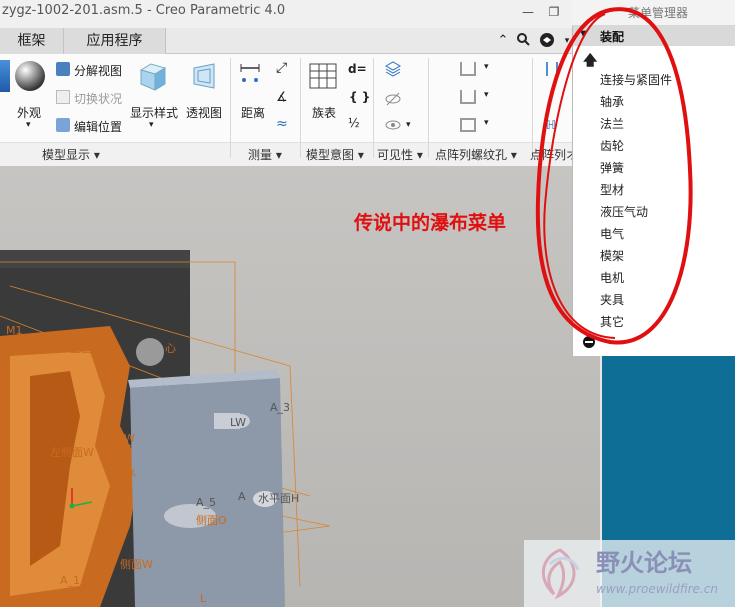 The height and width of the screenshot is (607, 735). What do you see at coordinates (612, 145) in the screenshot?
I see `menu-item: 齿轮` at bounding box center [612, 145].